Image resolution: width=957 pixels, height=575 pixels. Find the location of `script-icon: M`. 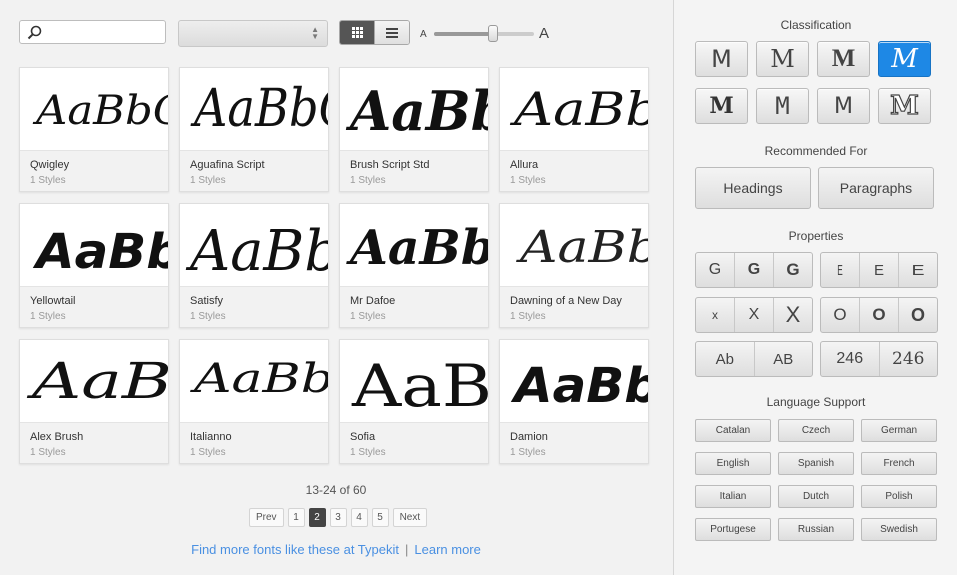

script-icon: M is located at coordinates (904, 59).